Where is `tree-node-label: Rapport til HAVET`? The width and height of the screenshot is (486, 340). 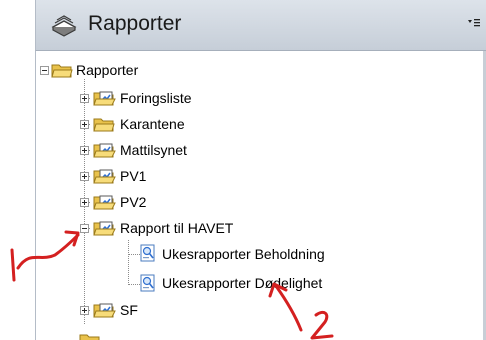 tree-node-label: Rapport til HAVET is located at coordinates (177, 228).